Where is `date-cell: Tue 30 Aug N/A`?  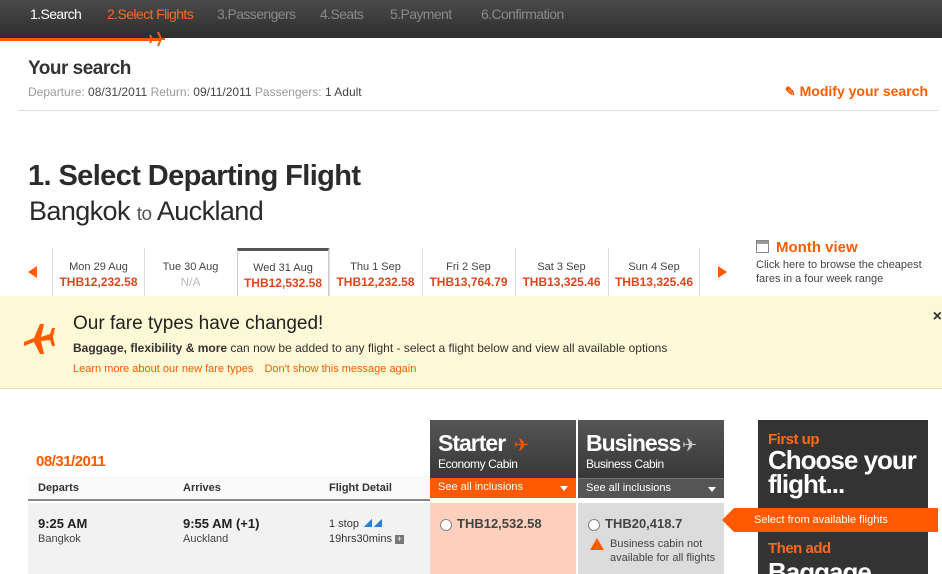 date-cell: Tue 30 Aug N/A is located at coordinates (190, 272).